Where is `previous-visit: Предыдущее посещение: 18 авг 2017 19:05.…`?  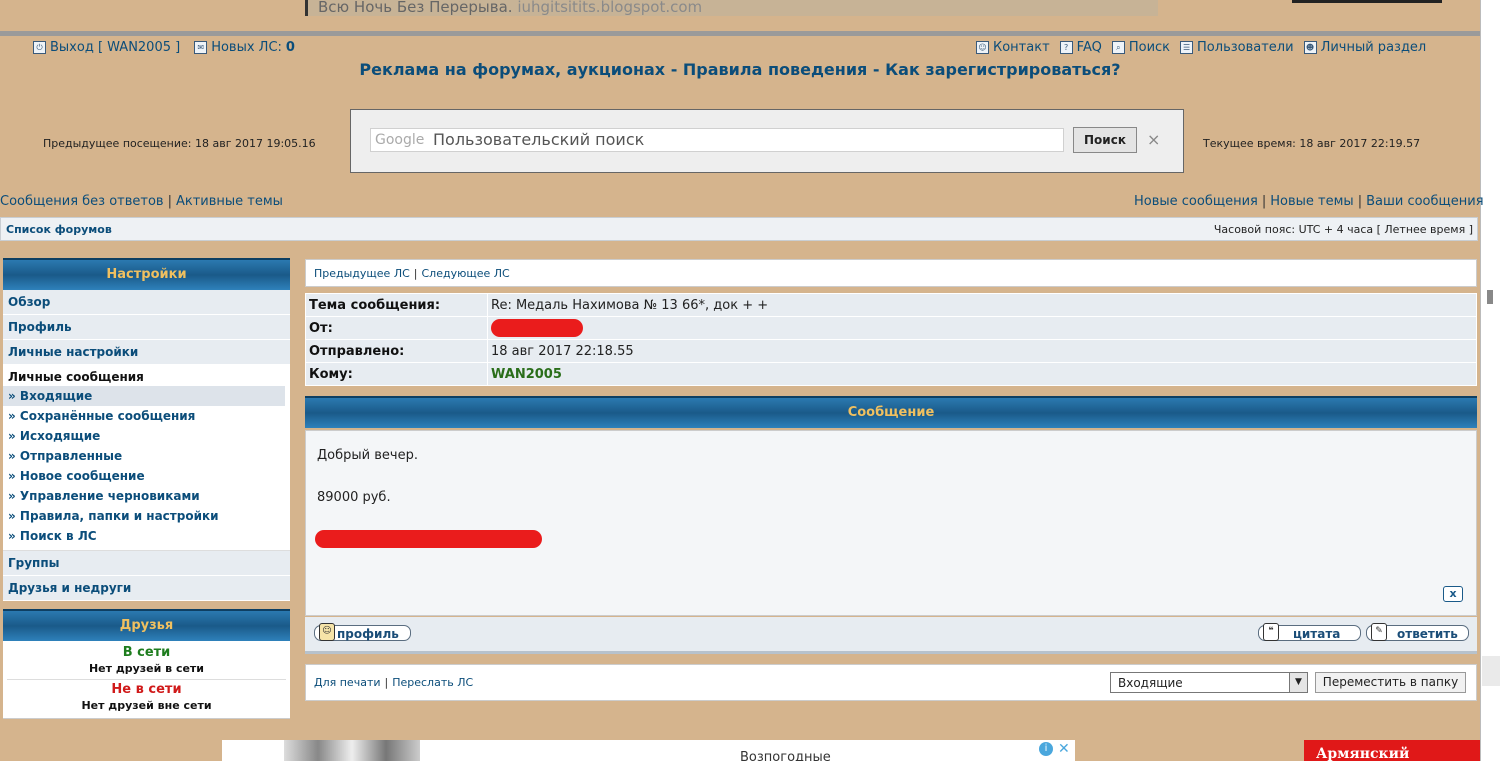
previous-visit: Предыдущее посещение: 18 авг 2017 19:05.… is located at coordinates (179, 143).